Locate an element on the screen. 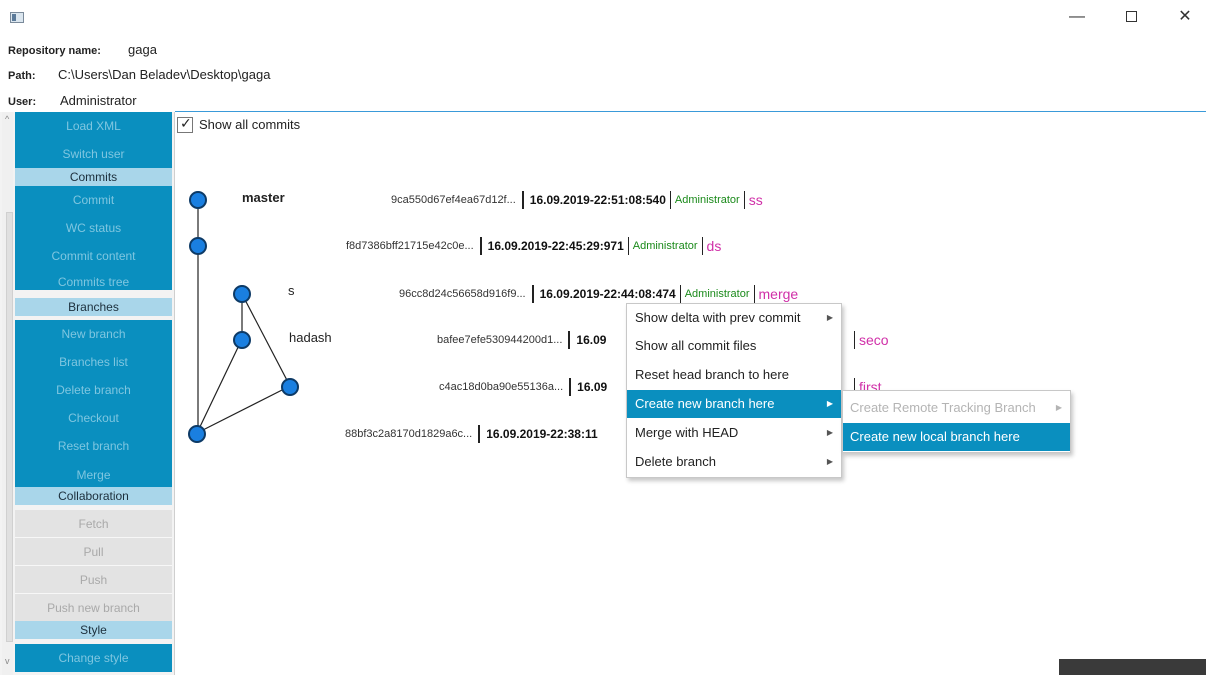  scroll-up-icon: ^ is located at coordinates (7, 119).